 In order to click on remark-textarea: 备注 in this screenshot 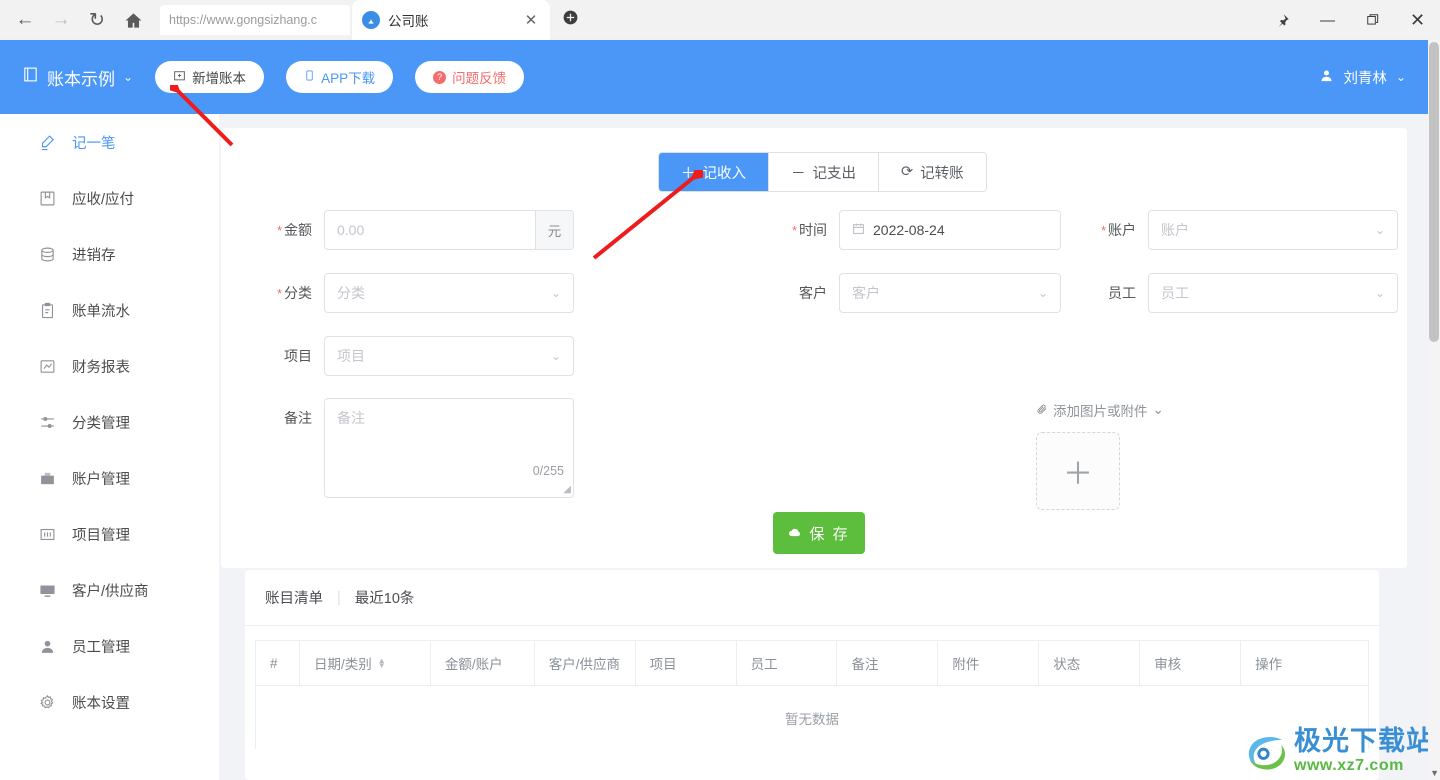, I will do `click(449, 448)`.